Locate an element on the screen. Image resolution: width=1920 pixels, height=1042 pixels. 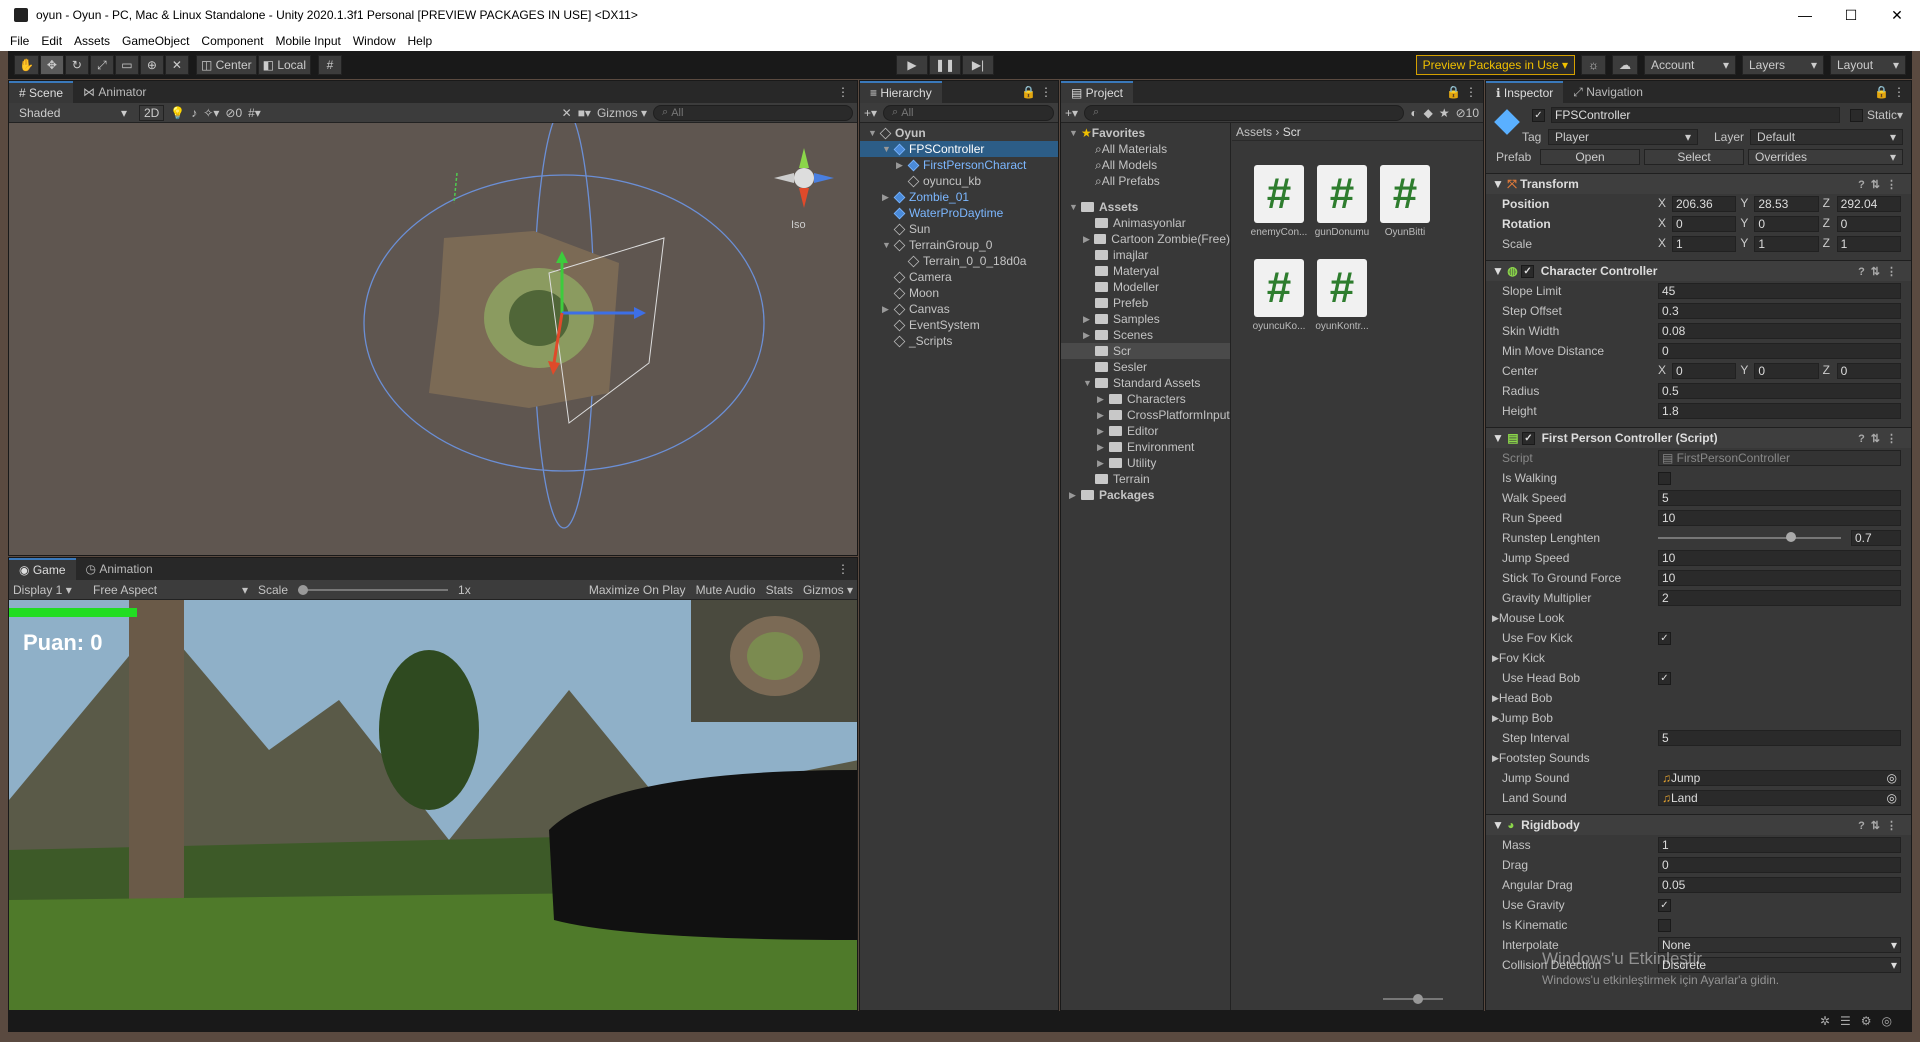
scene-search-input: ⌕ All is located at coordinates (753, 112).